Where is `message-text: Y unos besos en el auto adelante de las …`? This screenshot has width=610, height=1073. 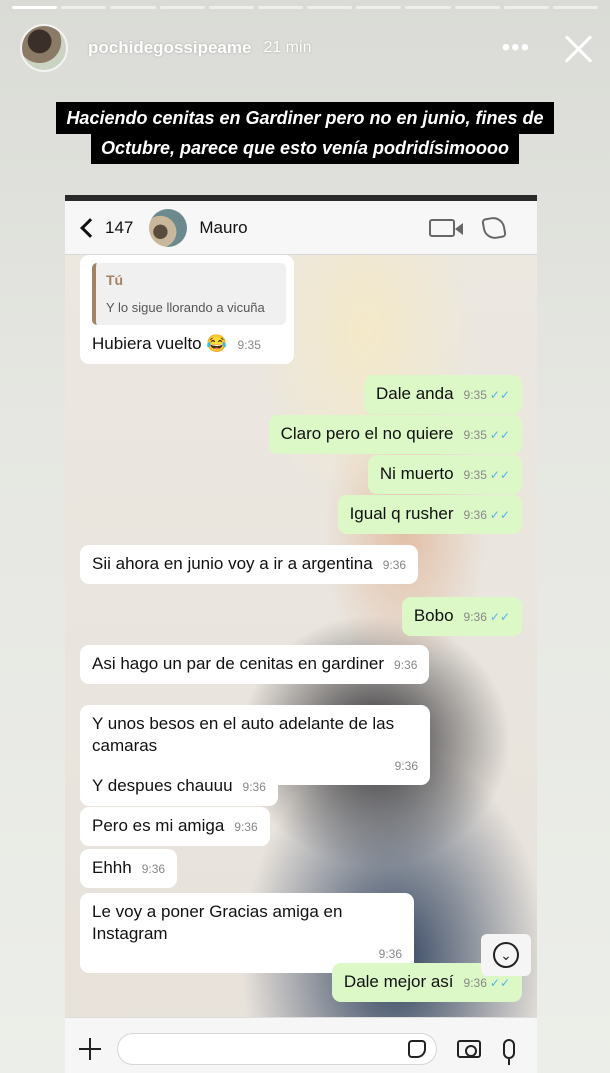 message-text: Y unos besos en el auto adelante de las … is located at coordinates (243, 734).